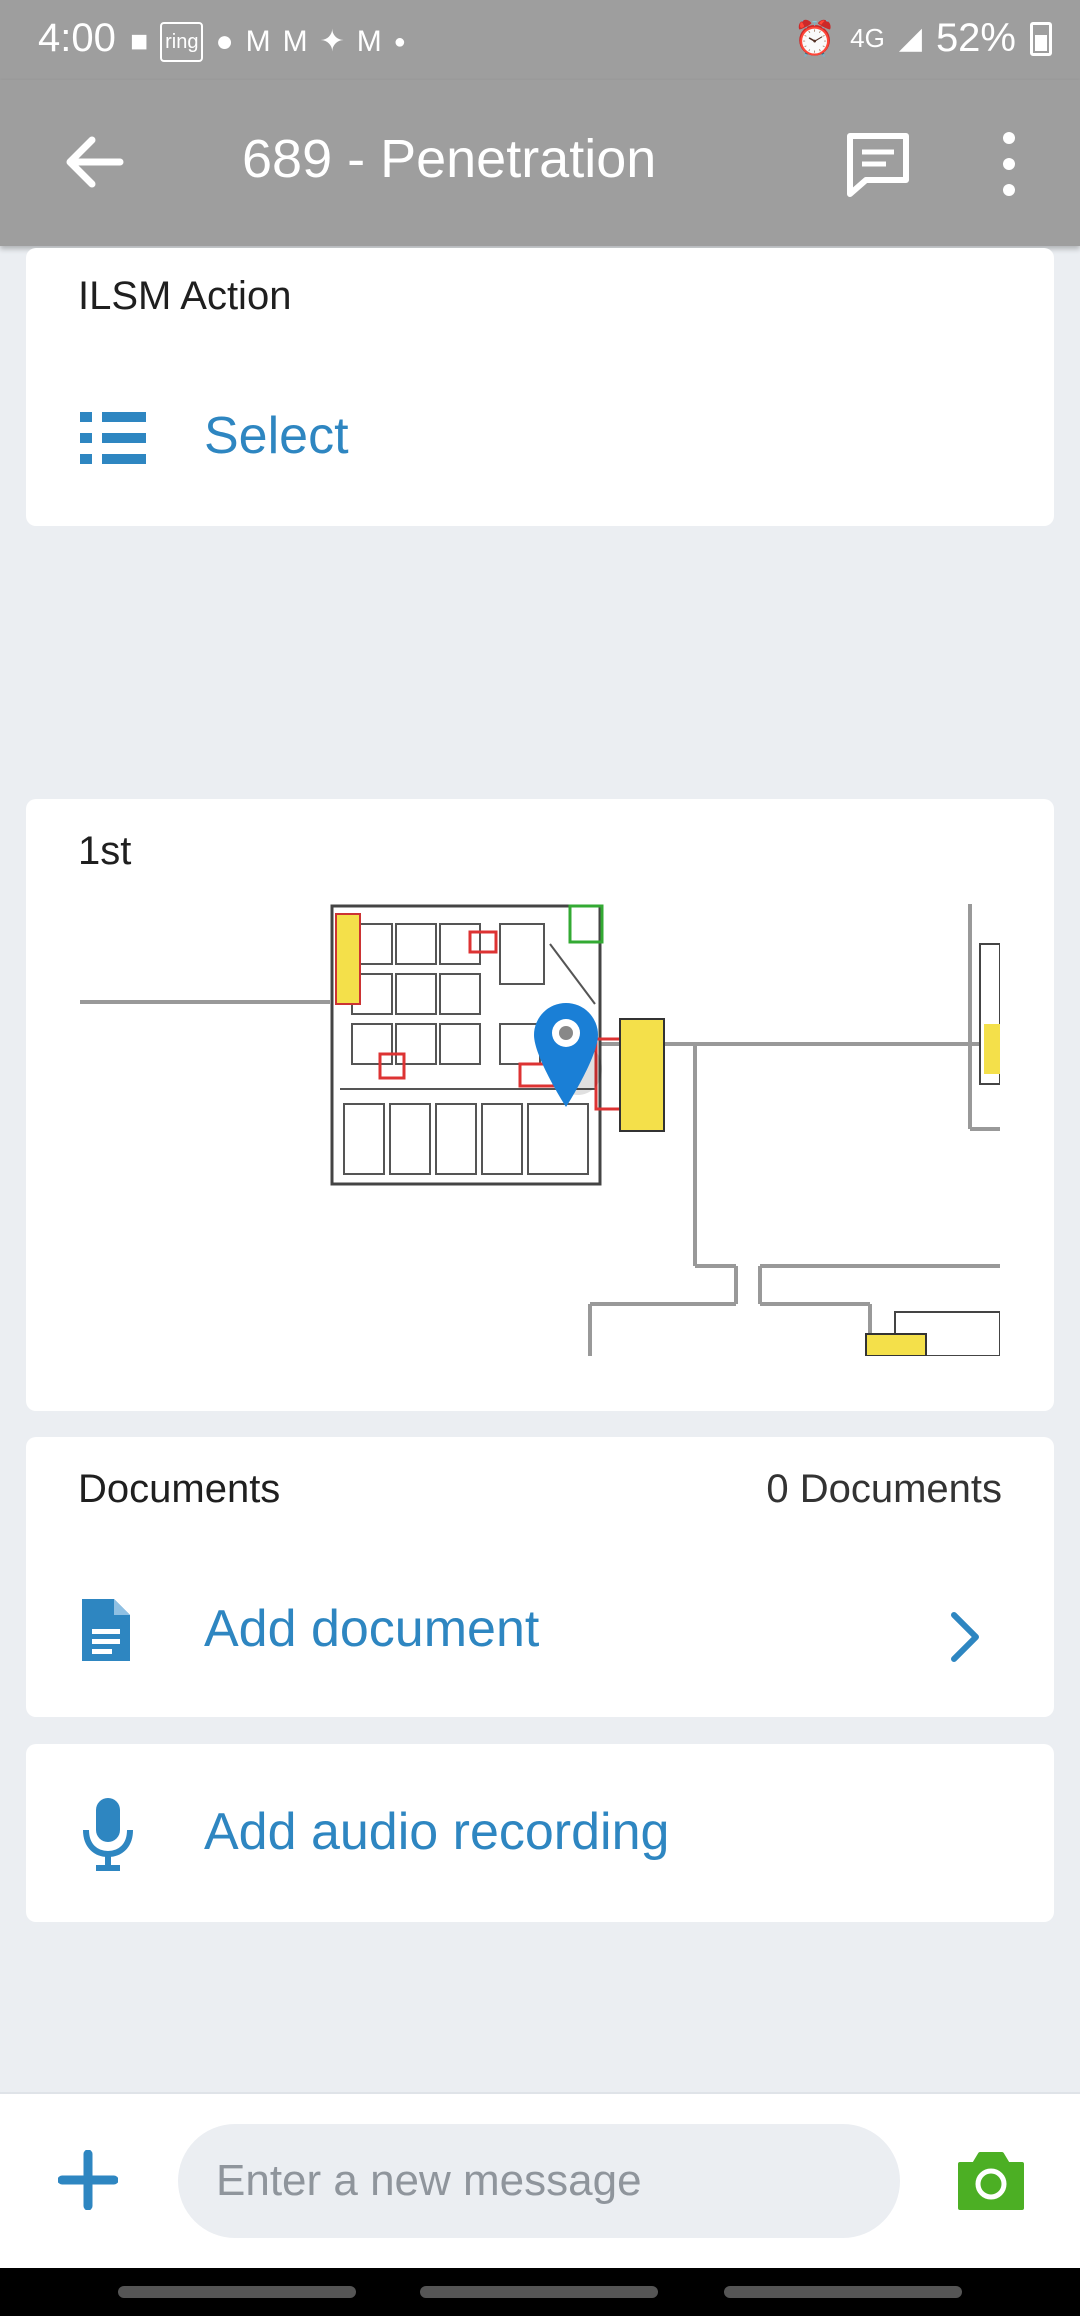 This screenshot has height=2316, width=1080. Describe the element at coordinates (371, 1629) in the screenshot. I see `add-document-button: Add document` at that location.